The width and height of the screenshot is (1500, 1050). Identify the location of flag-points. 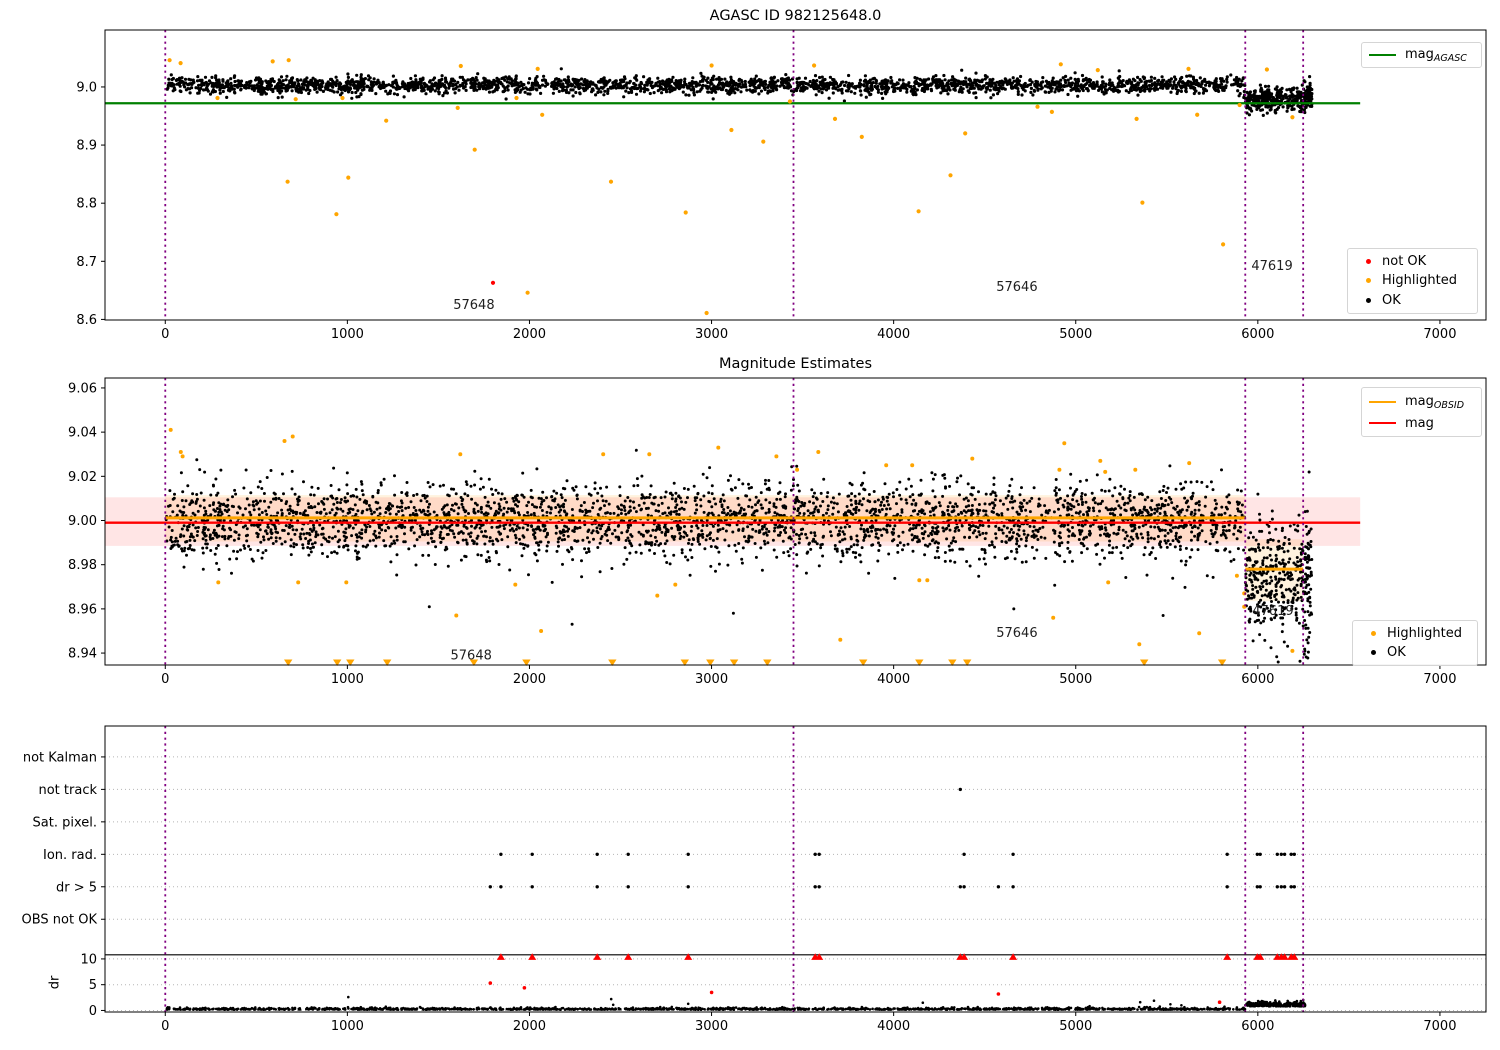
(892, 838).